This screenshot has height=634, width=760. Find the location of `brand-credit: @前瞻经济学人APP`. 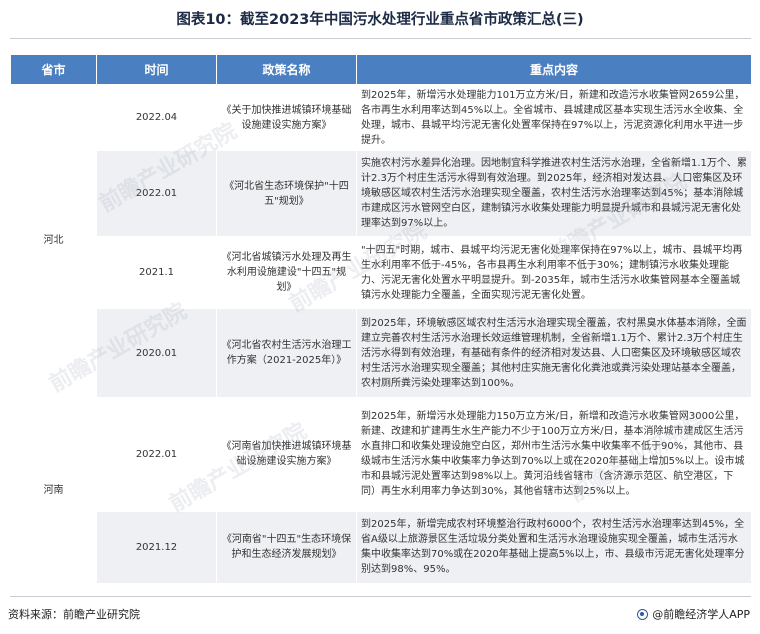

brand-credit: @前瞻经济学人APP is located at coordinates (693, 614).